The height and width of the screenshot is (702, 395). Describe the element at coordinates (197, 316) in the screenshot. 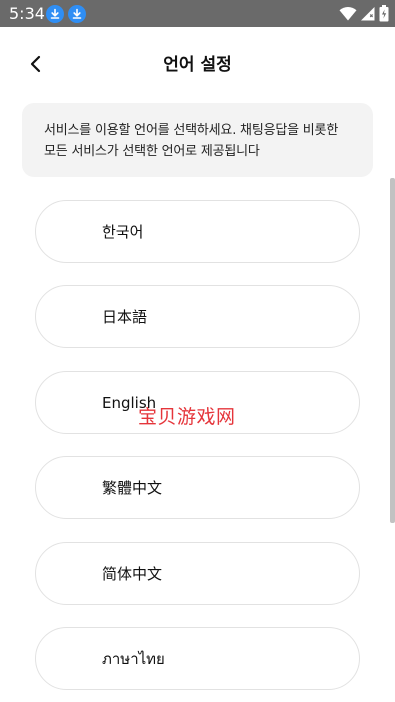

I see `language-option: 日本語` at that location.